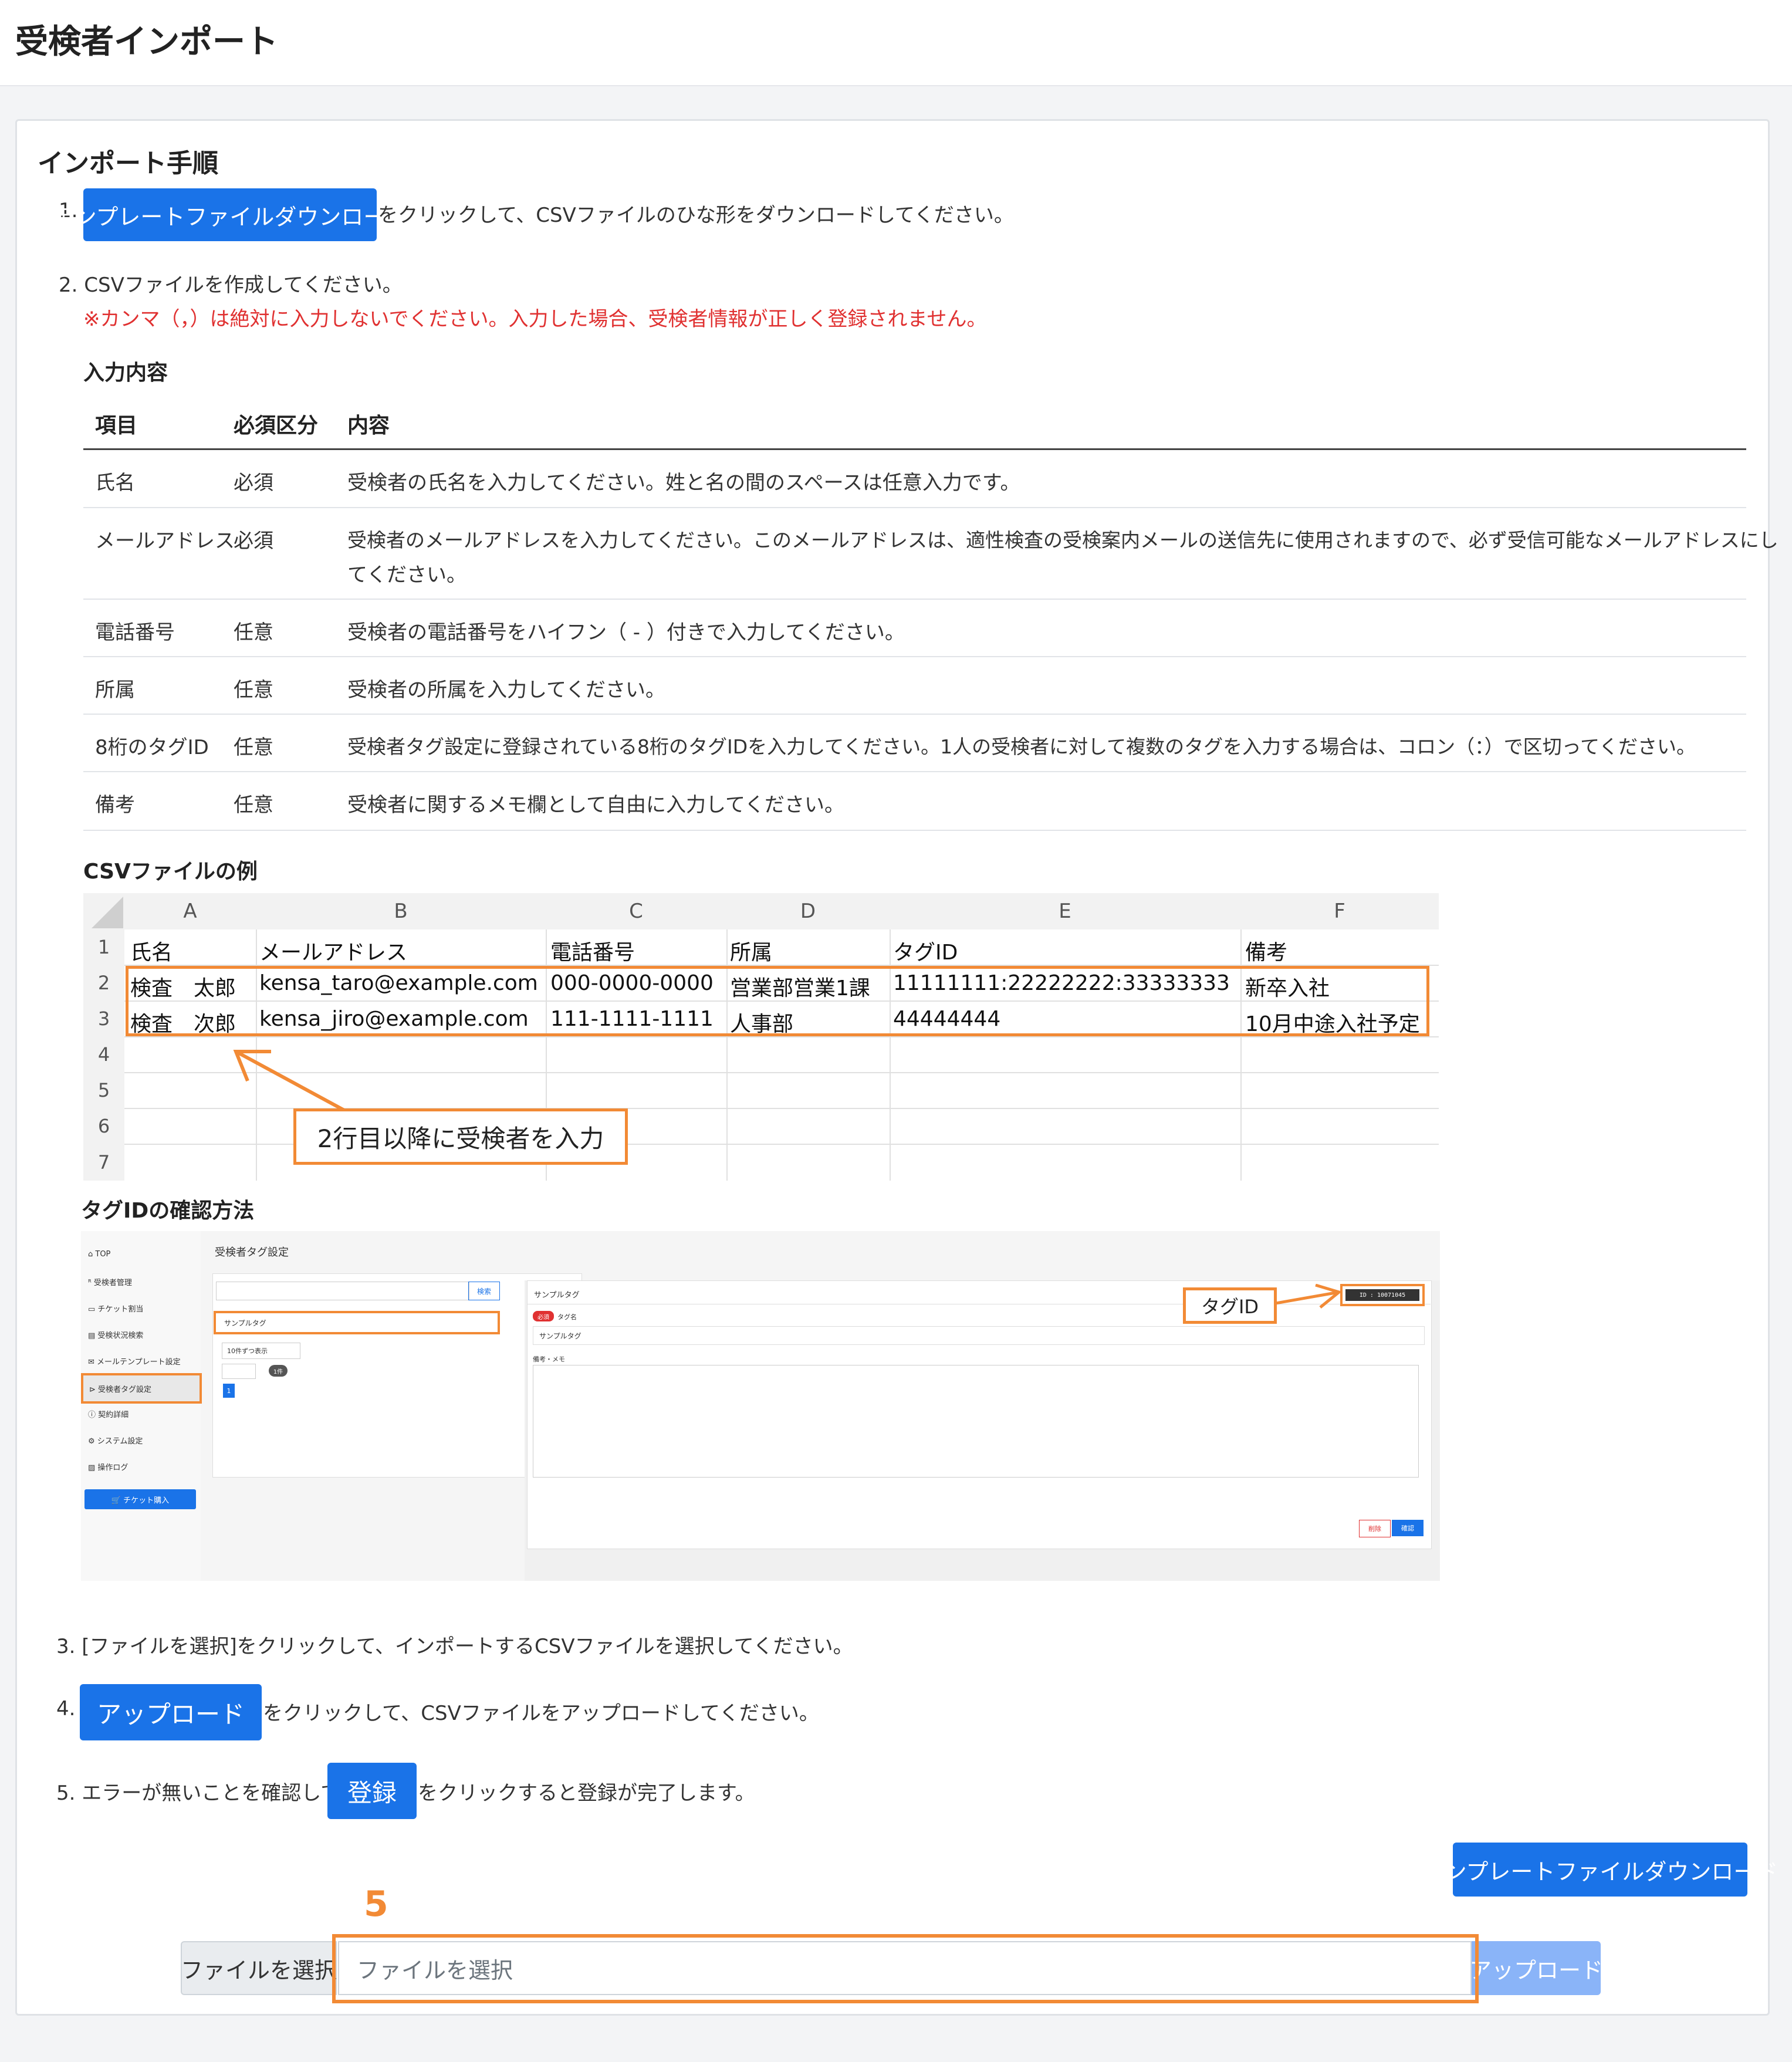 This screenshot has height=2062, width=1792. I want to click on row-item: 所属, so click(115, 690).